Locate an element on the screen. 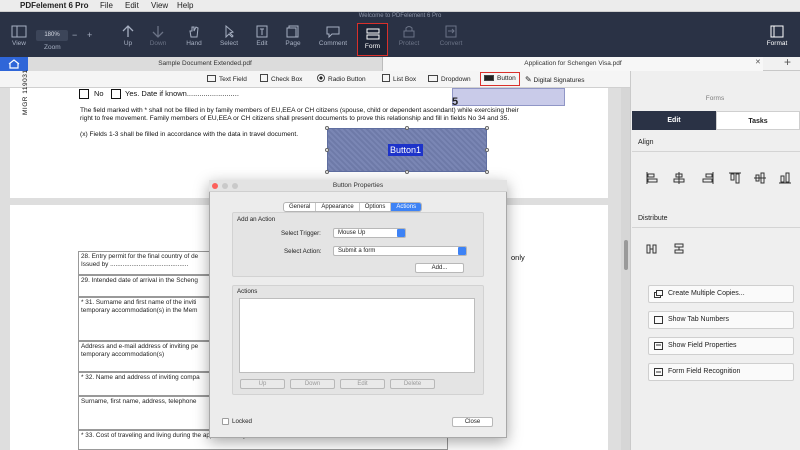 This screenshot has width=800, height=450. minimize-window-icon is located at coordinates (225, 186).